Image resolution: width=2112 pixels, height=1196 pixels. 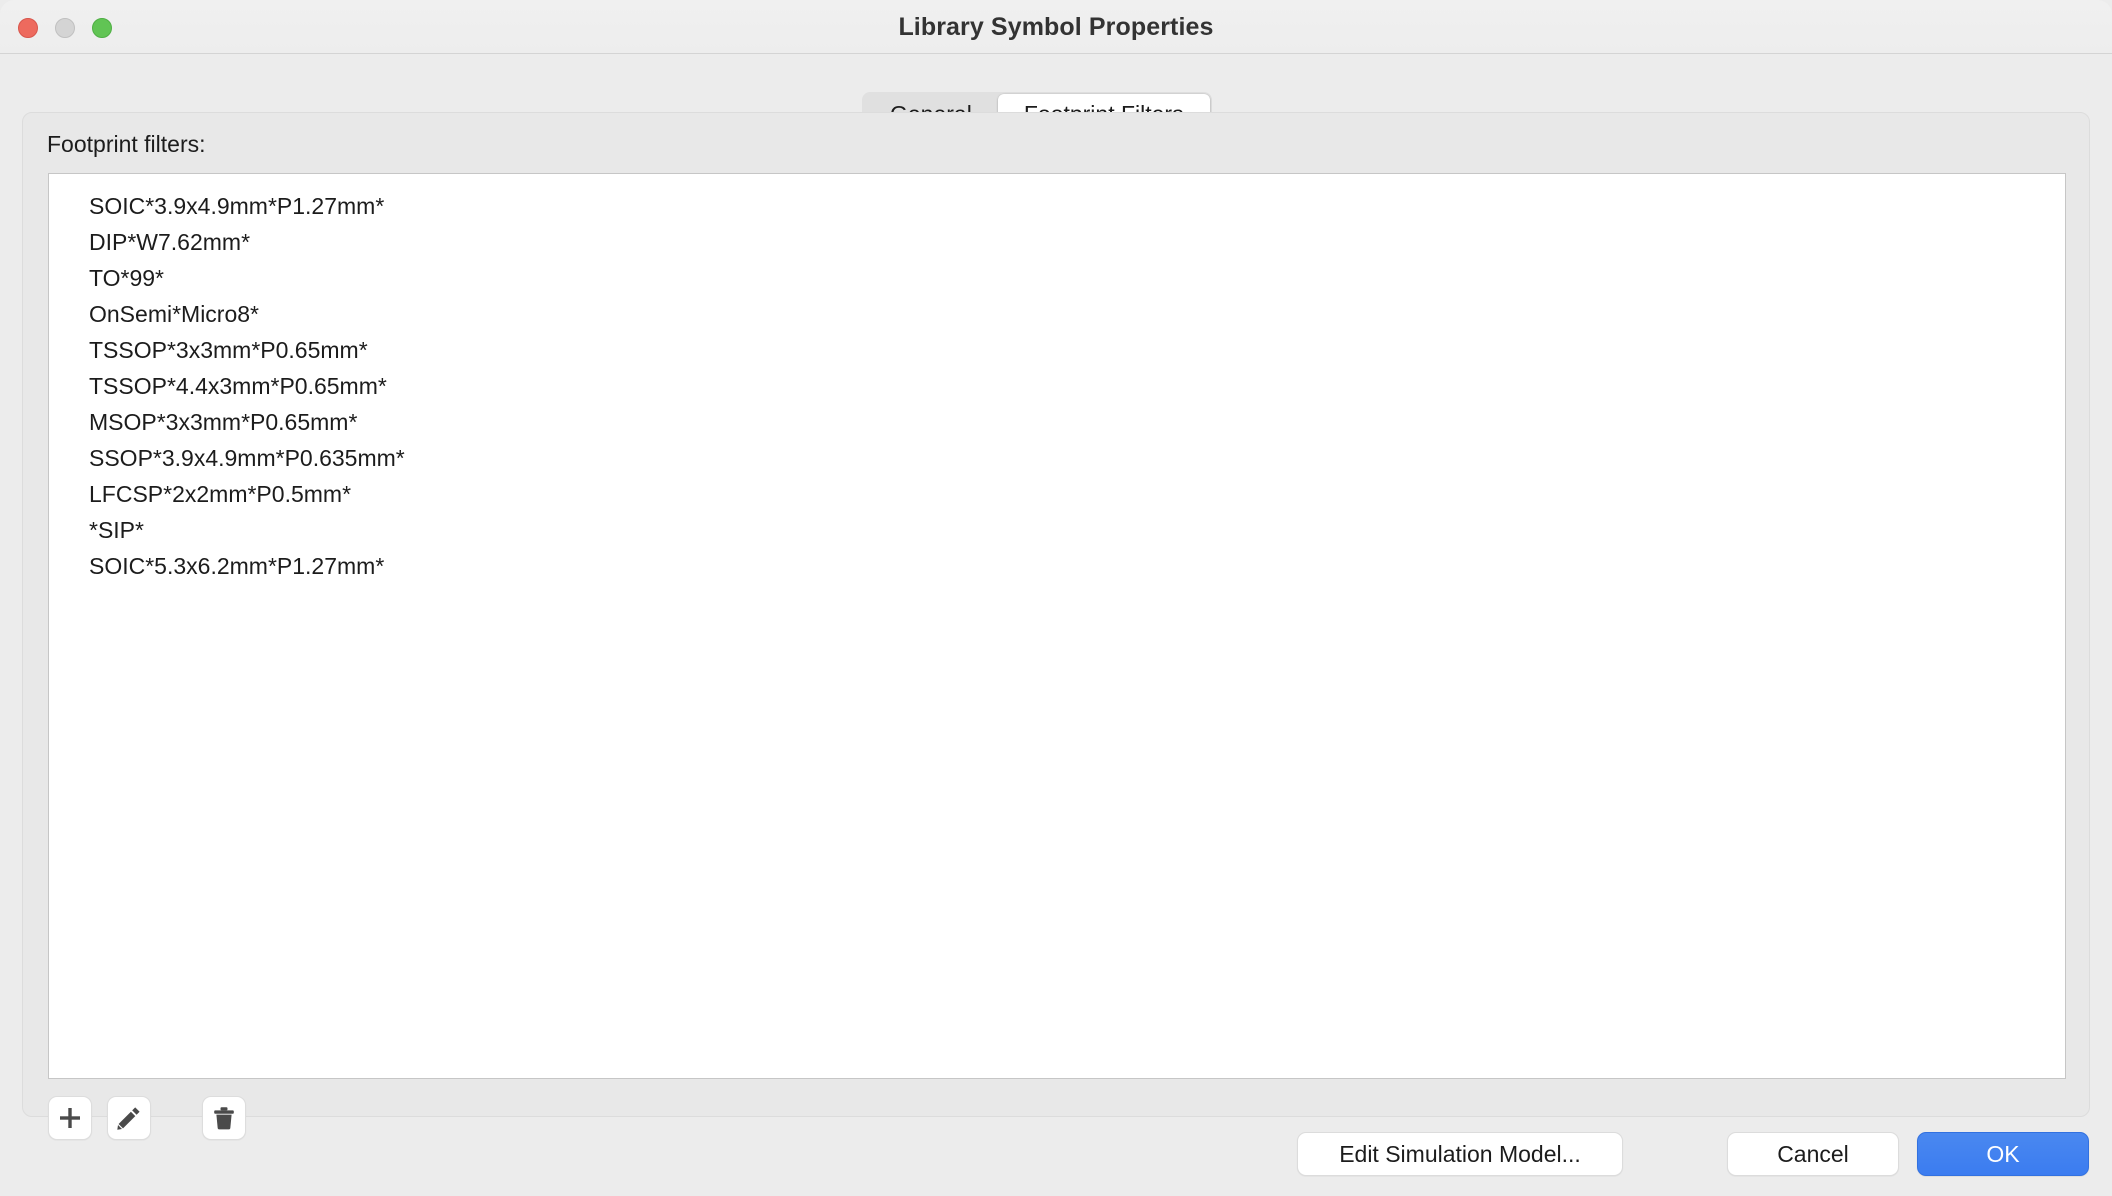 I want to click on list-item: MSOP*3x3mm*P0.65mm*, so click(x=1057, y=422).